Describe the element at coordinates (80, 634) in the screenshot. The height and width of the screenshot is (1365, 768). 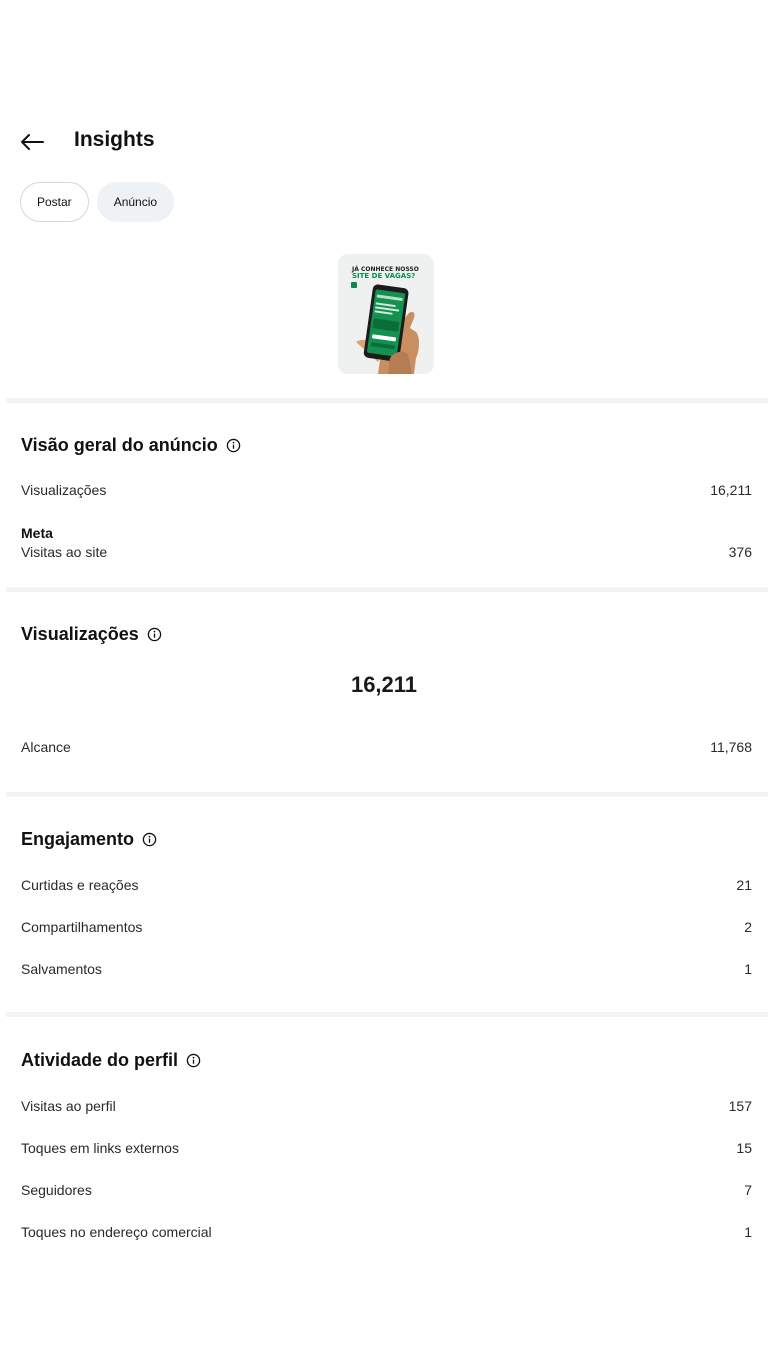
I see `views-title-text: Visualizações` at that location.